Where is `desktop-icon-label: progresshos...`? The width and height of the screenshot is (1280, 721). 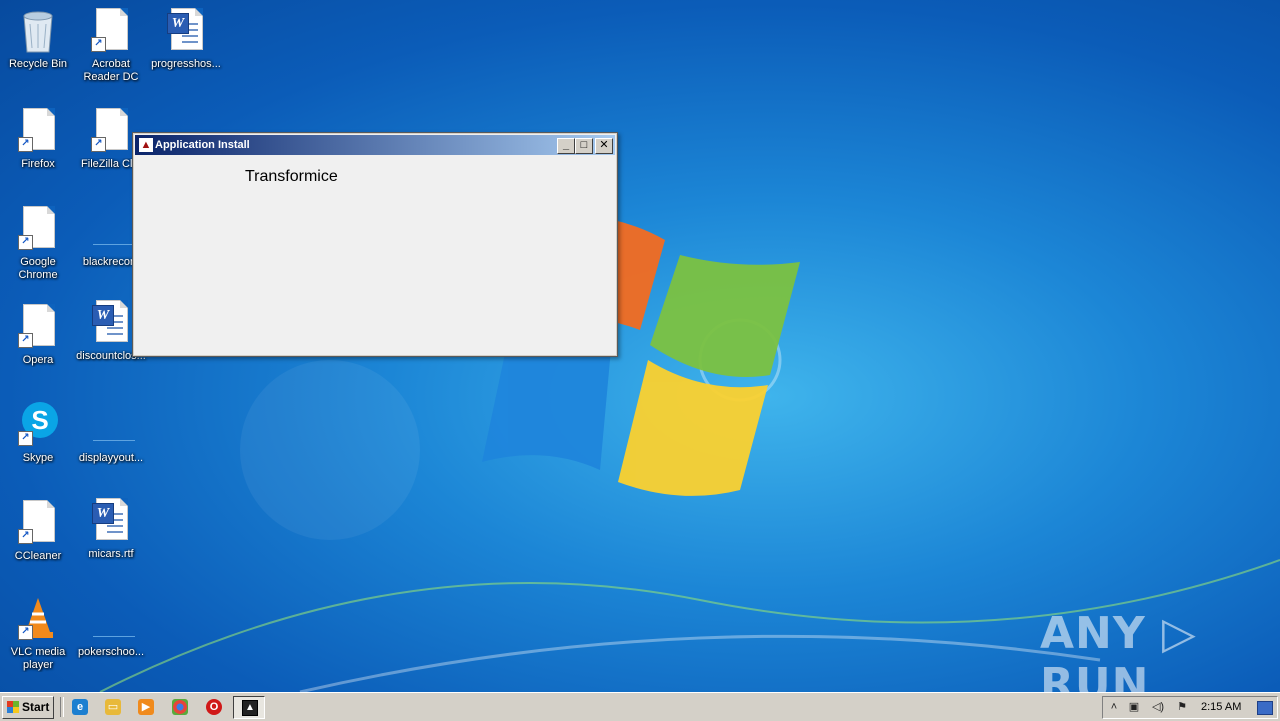
desktop-icon-label: progresshos... is located at coordinates (186, 64).